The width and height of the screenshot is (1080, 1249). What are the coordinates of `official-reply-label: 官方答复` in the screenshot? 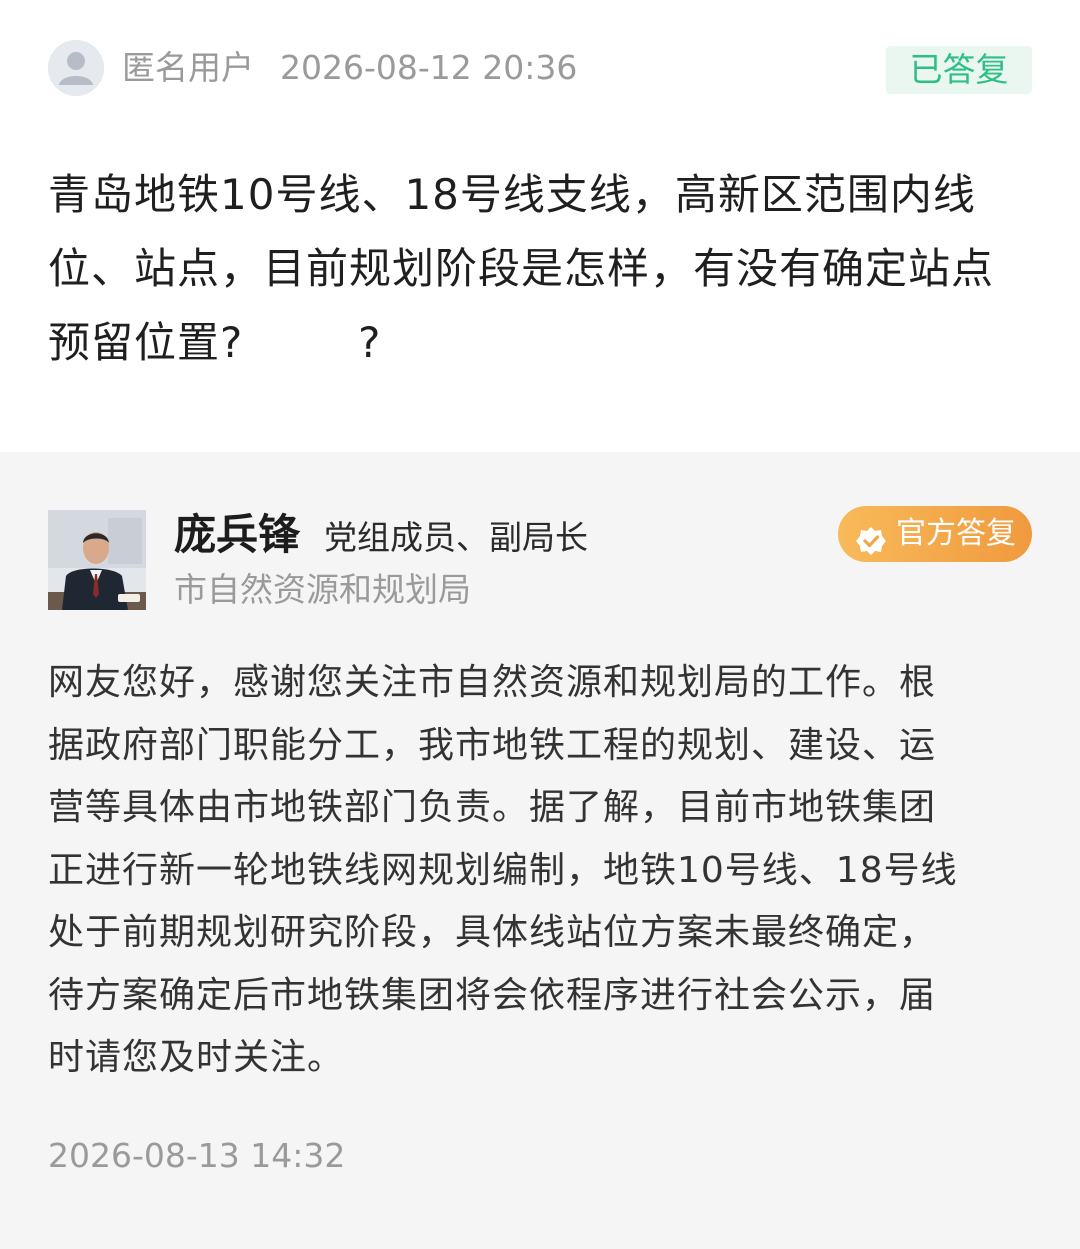 It's located at (956, 533).